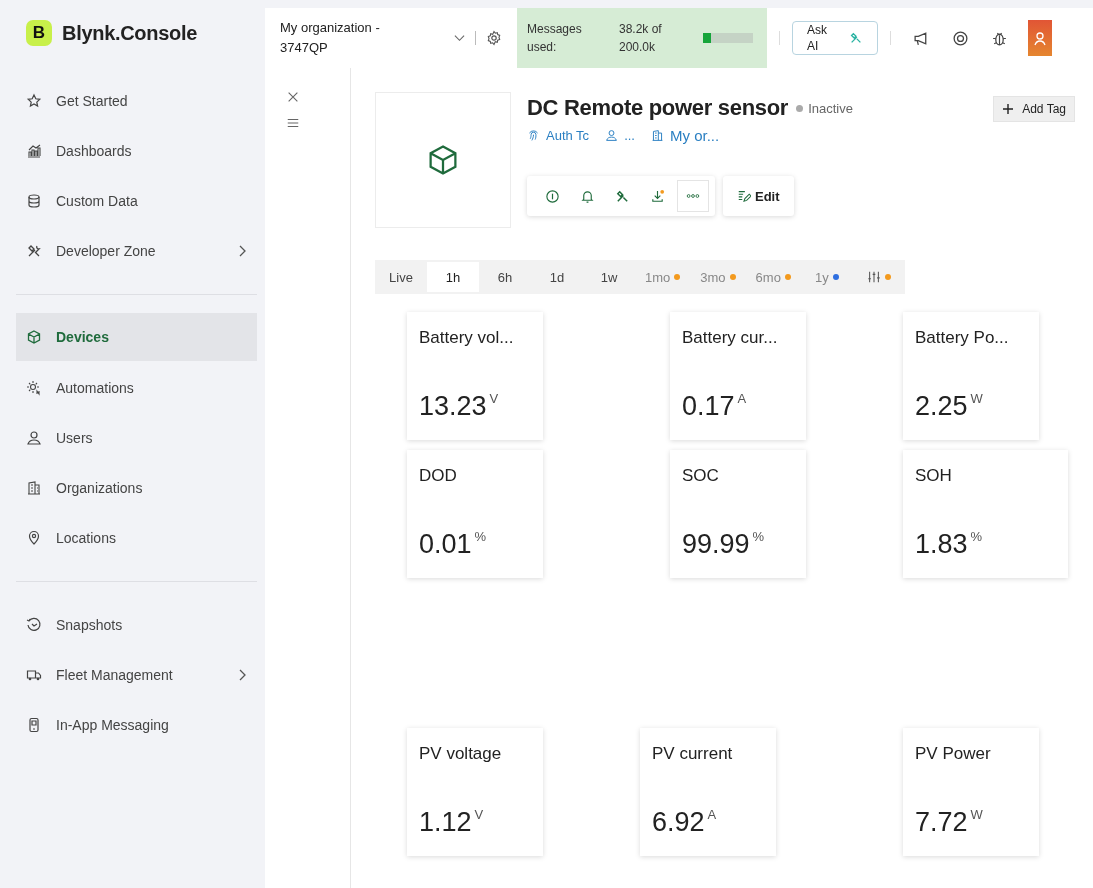 This screenshot has width=1093, height=888. What do you see at coordinates (533, 135) in the screenshot?
I see `fingerprint-icon` at bounding box center [533, 135].